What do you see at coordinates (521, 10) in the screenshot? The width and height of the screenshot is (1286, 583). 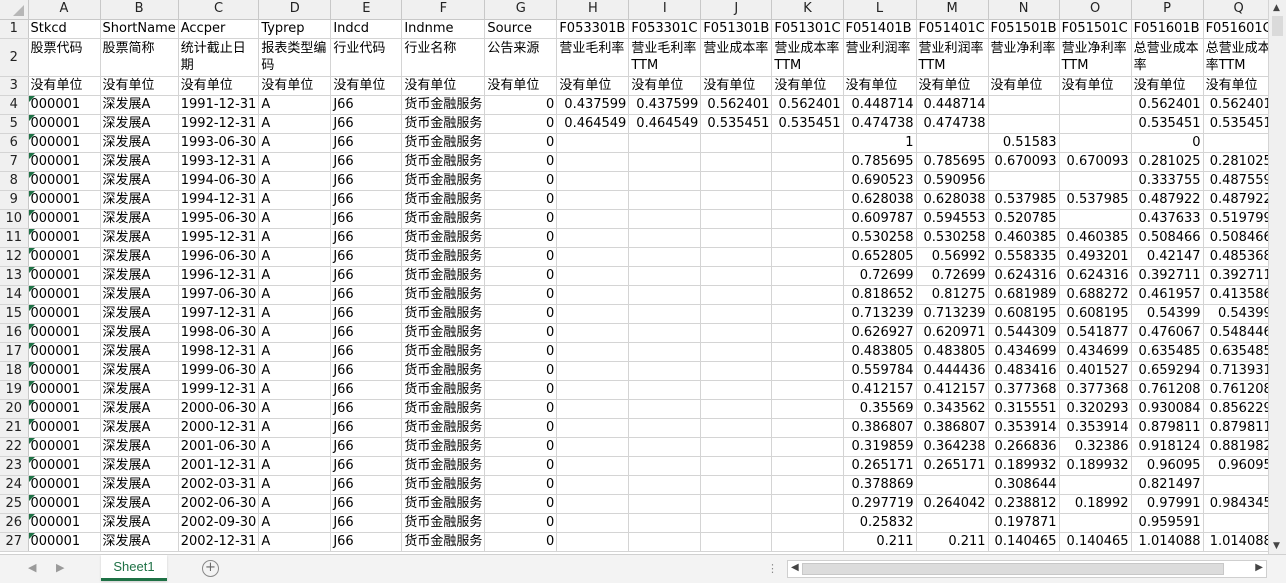 I see `column-header-G: G` at bounding box center [521, 10].